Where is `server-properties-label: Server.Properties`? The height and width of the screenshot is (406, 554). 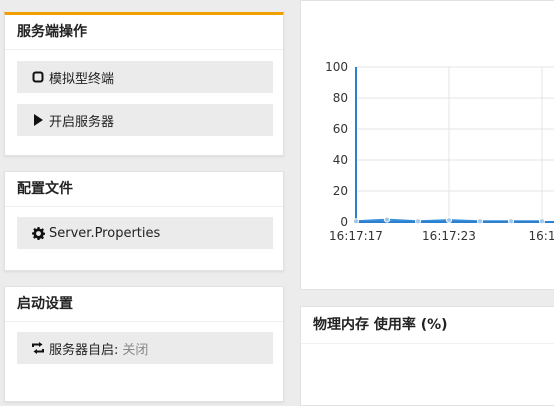 server-properties-label: Server.Properties is located at coordinates (105, 233).